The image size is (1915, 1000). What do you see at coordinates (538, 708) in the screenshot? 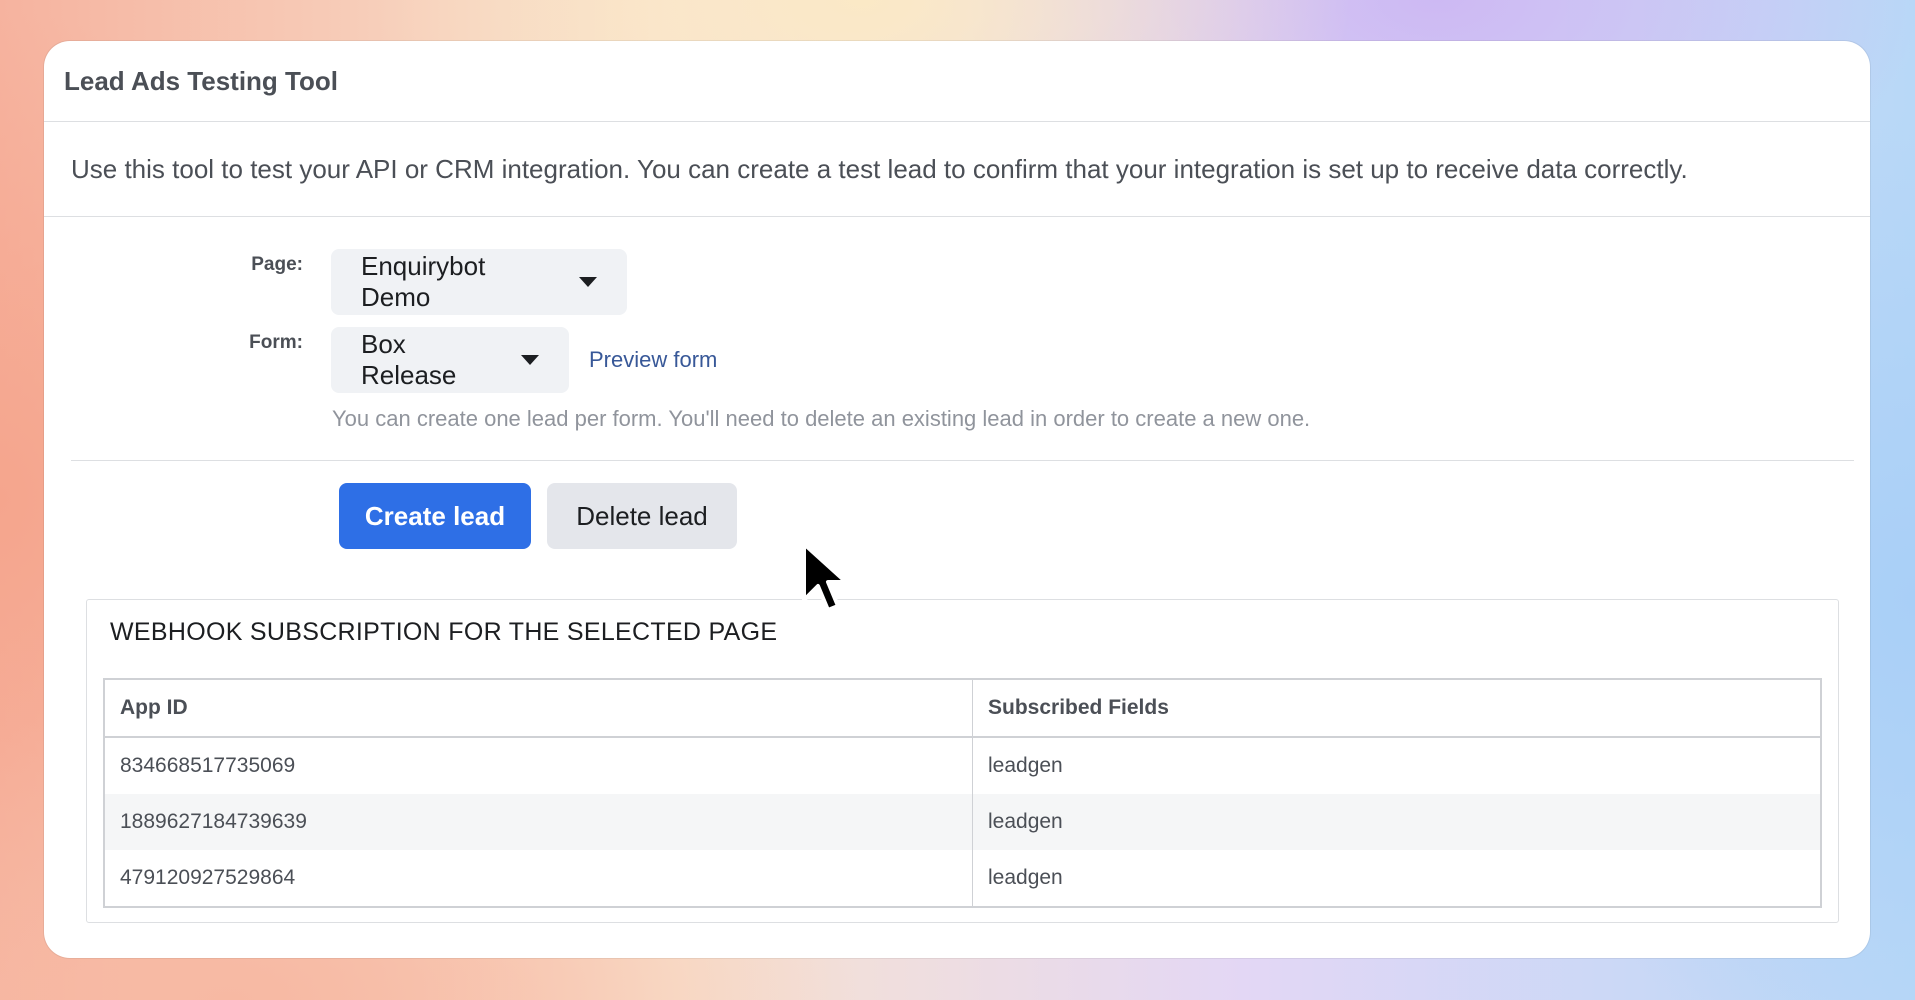
I see `column-header-app-id: App ID` at bounding box center [538, 708].